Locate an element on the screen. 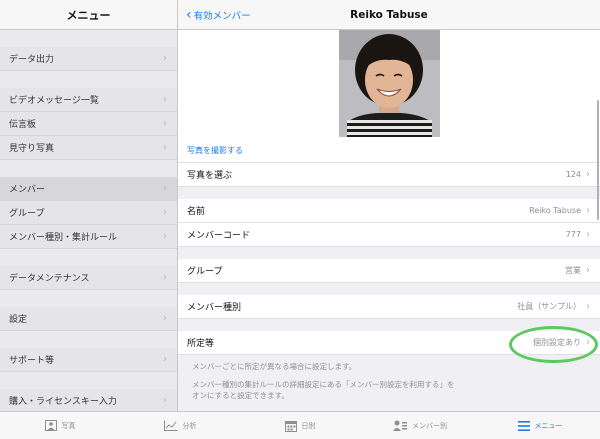 Image resolution: width=600 pixels, height=439 pixels. member-icon is located at coordinates (400, 425).